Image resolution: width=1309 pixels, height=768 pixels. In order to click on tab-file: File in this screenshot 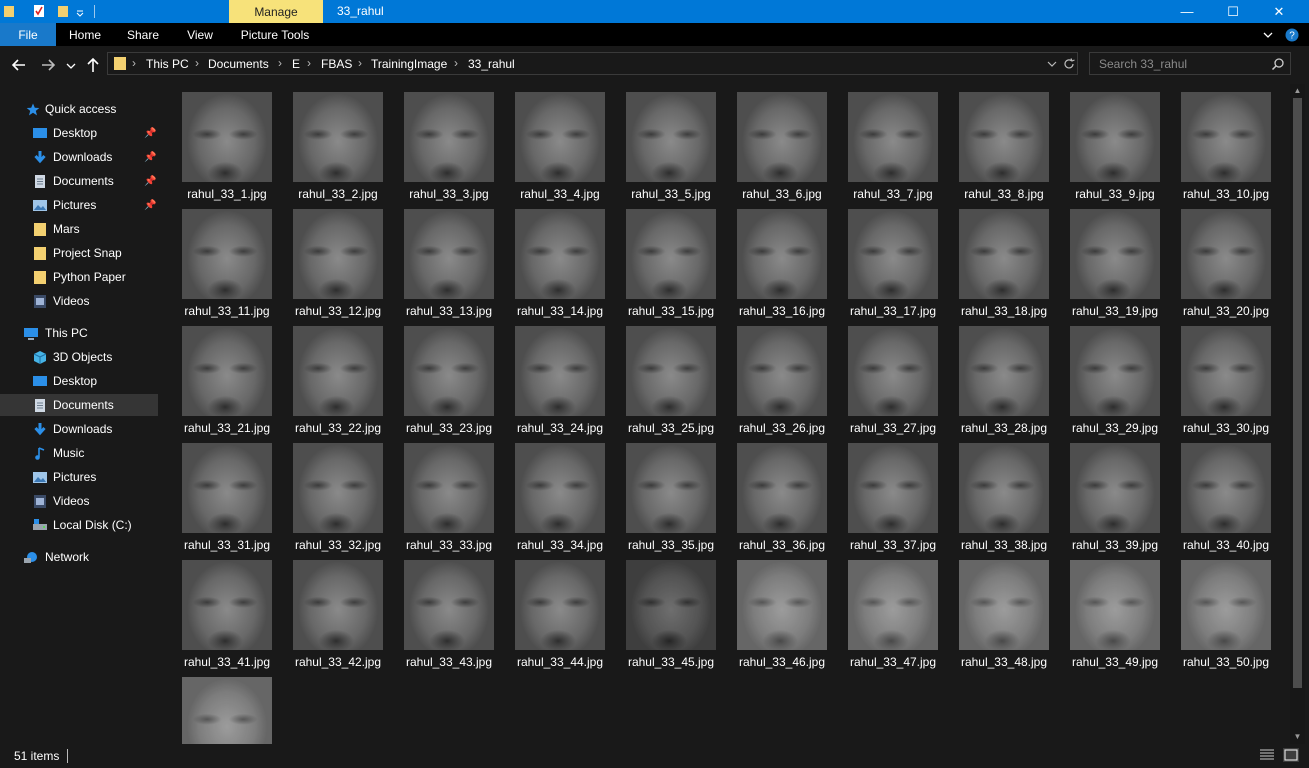, I will do `click(28, 34)`.